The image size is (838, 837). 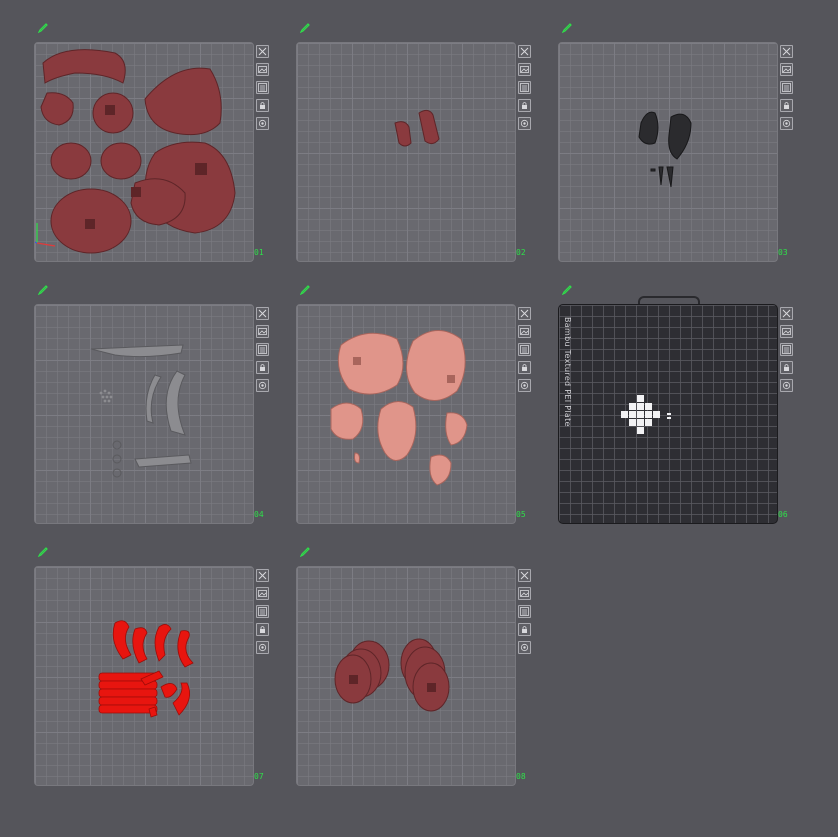 I want to click on plate-slot-04: 04, so click(x=159, y=406).